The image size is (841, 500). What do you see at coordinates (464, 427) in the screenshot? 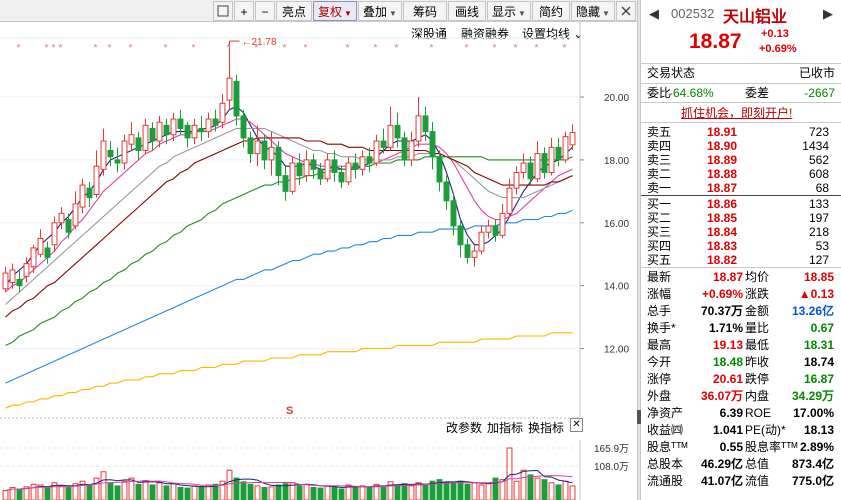
I see `change-params-button: 改参数` at bounding box center [464, 427].